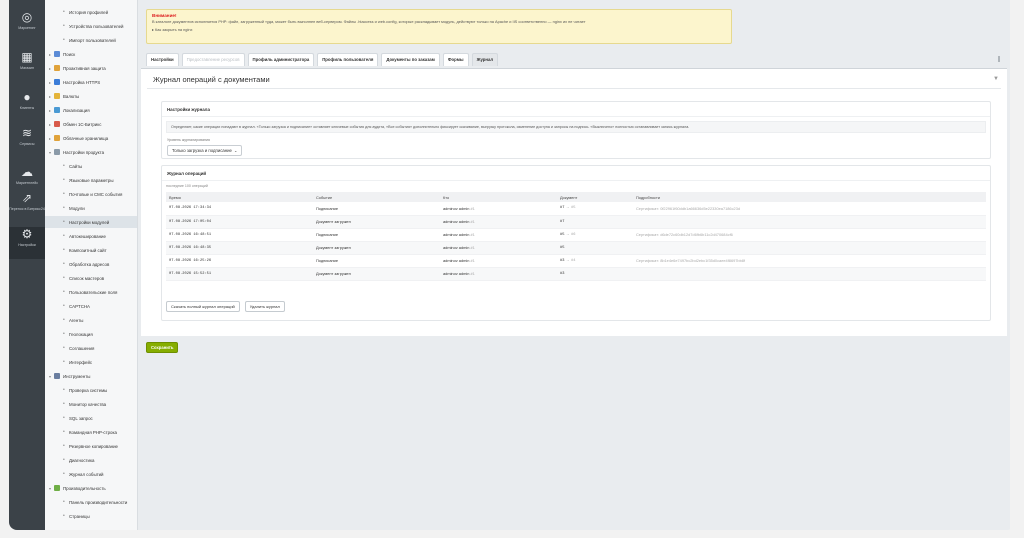 Image resolution: width=1024 pixels, height=538 pixels. What do you see at coordinates (91, 320) in the screenshot?
I see `tree-subitem: • Агенты` at bounding box center [91, 320].